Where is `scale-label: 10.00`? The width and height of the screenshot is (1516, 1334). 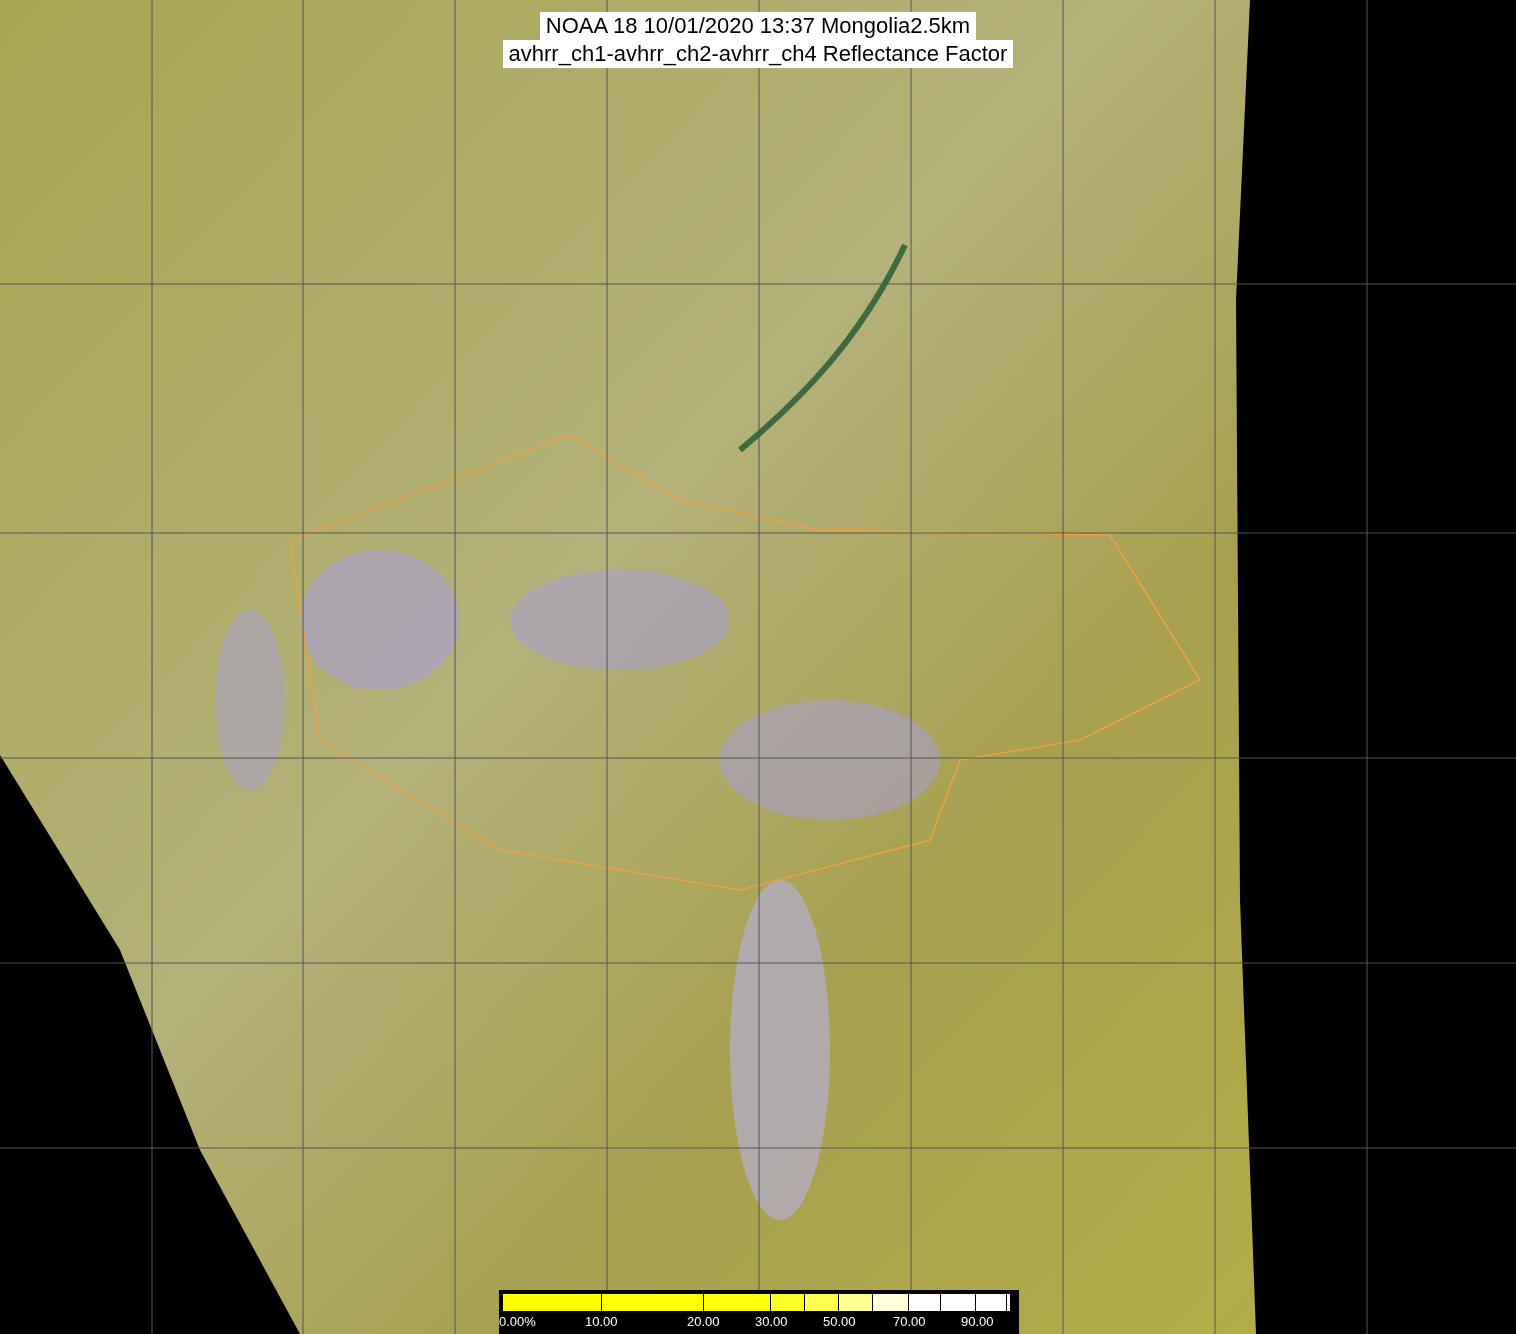 scale-label: 10.00 is located at coordinates (601, 1322).